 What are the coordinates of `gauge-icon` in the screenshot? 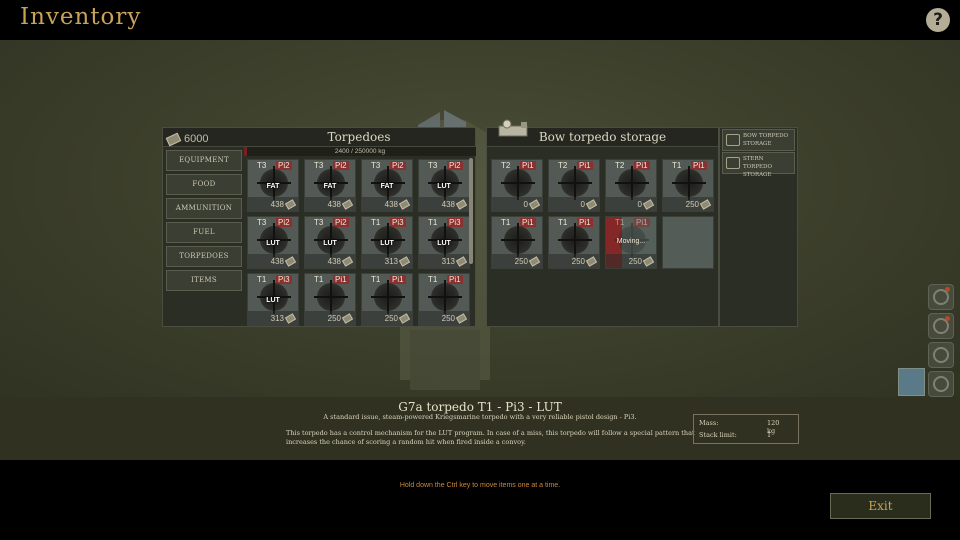 It's located at (941, 355).